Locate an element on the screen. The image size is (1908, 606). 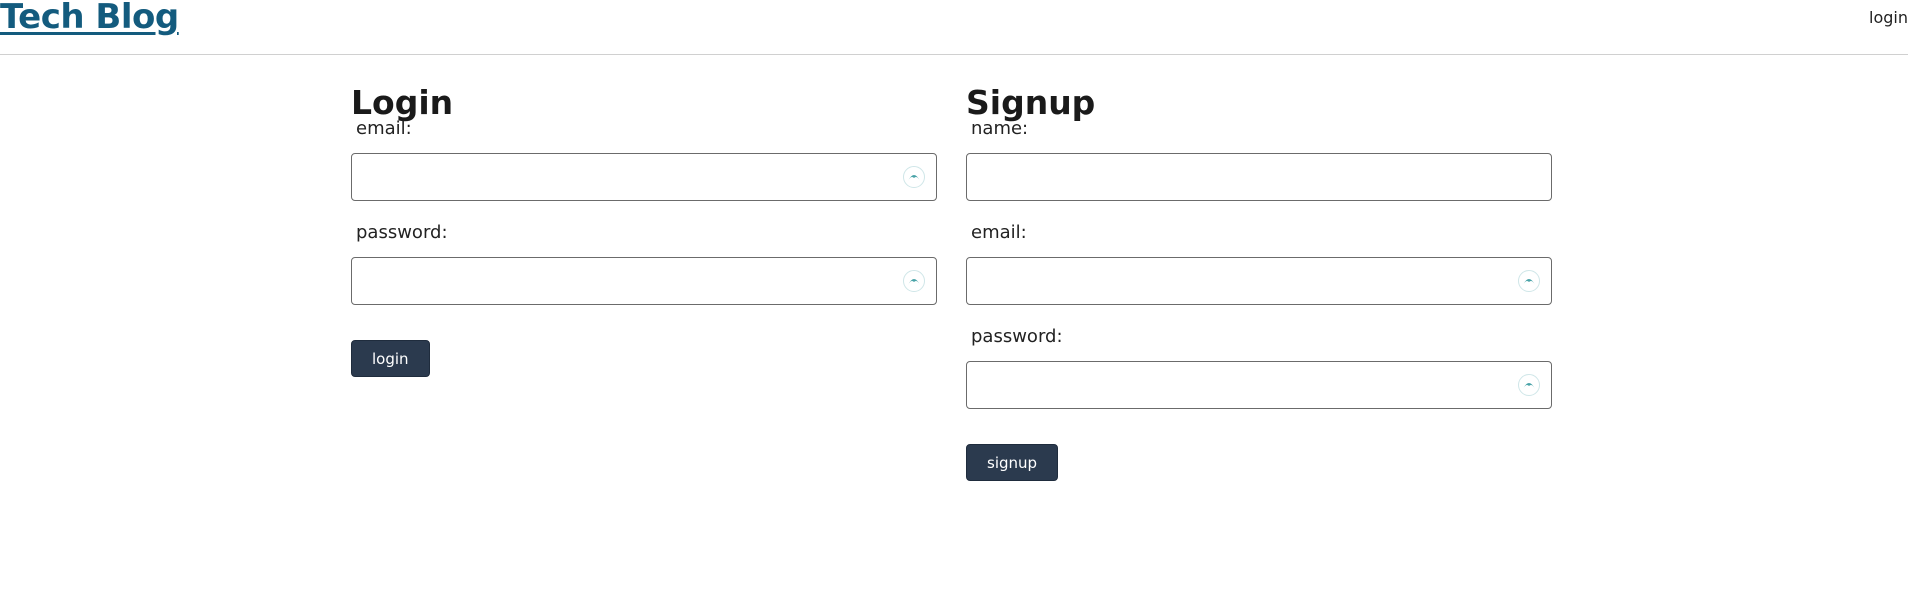
signup-email-field is located at coordinates (1259, 281).